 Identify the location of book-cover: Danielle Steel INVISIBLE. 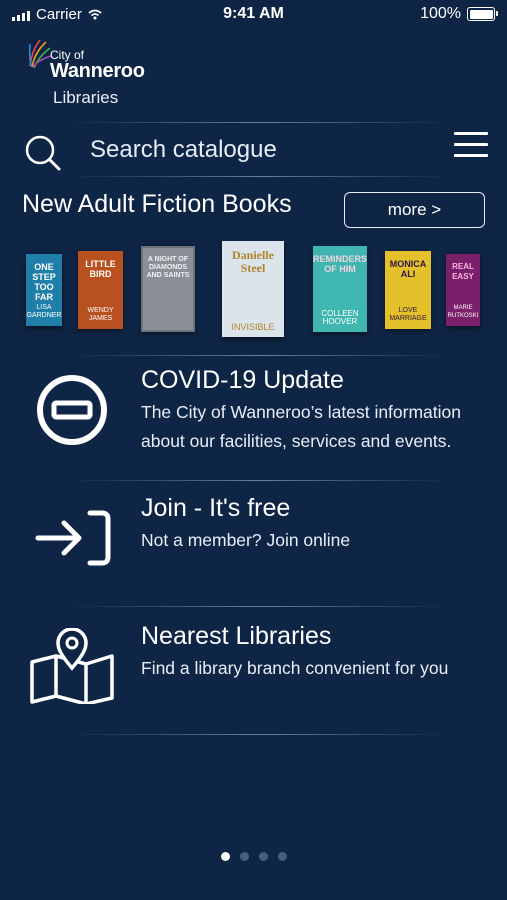
(253, 289).